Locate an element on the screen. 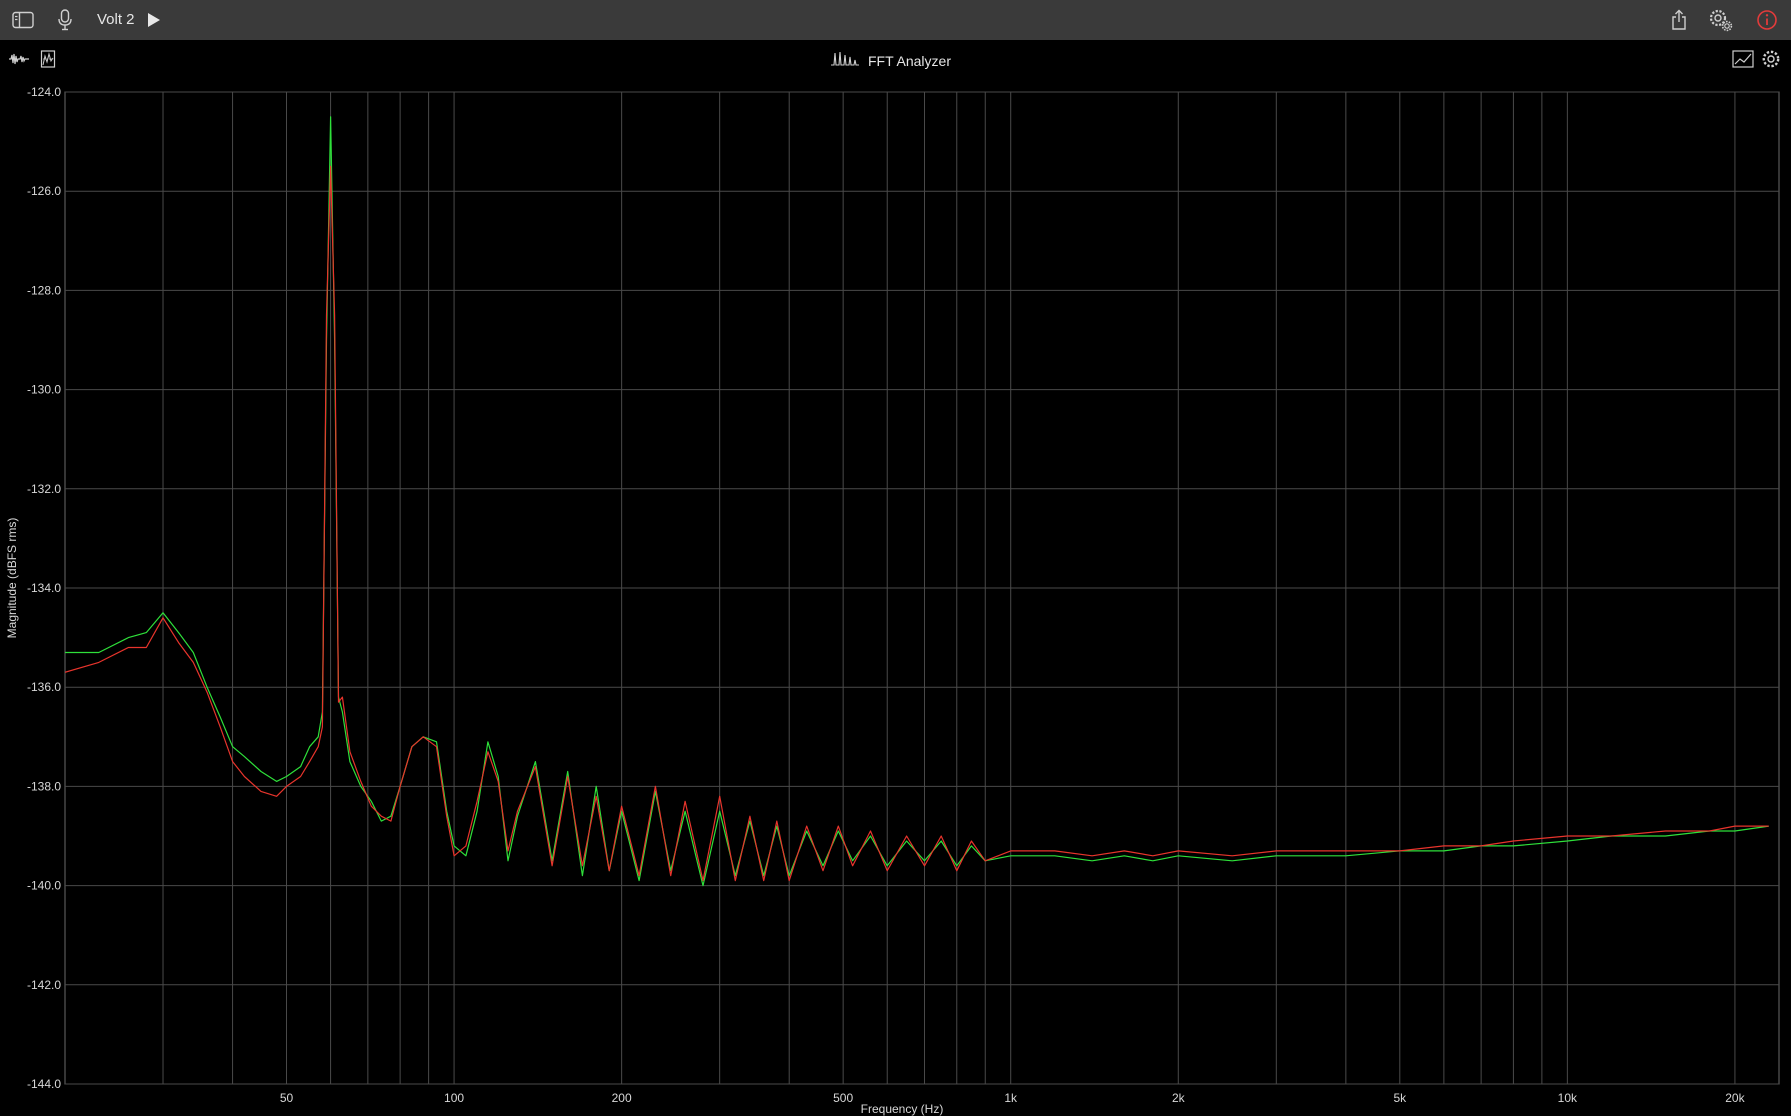 Image resolution: width=1791 pixels, height=1116 pixels. y-tick-label: -144.0 is located at coordinates (44, 1084).